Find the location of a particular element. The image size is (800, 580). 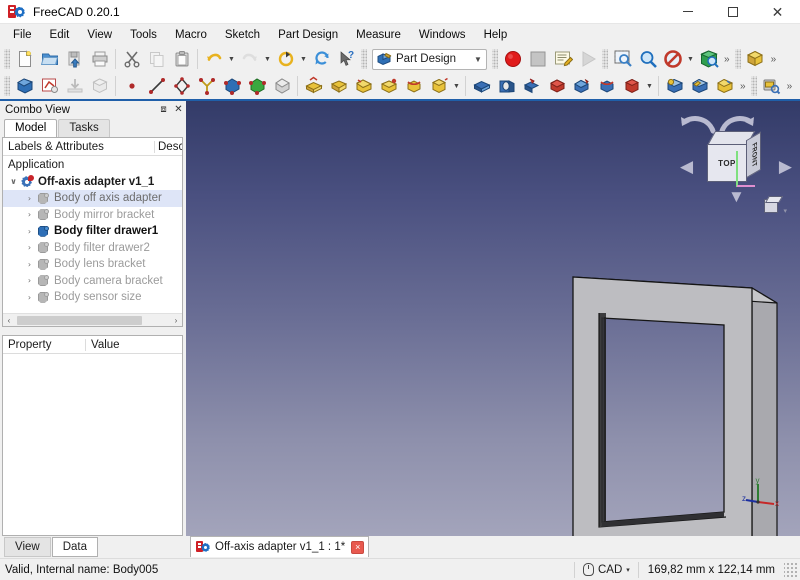

tree-column-description: Descr is located at coordinates (168, 146).